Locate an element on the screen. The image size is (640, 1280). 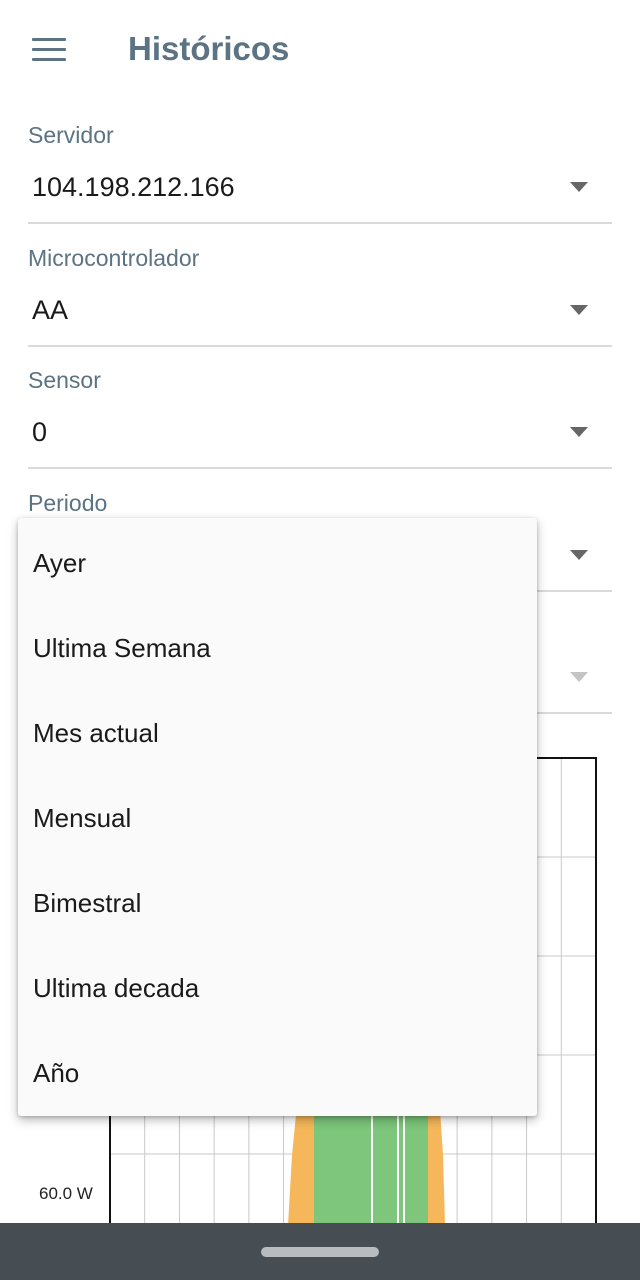
microcontrolador-field: Microcontrolador AA is located at coordinates (320, 296).